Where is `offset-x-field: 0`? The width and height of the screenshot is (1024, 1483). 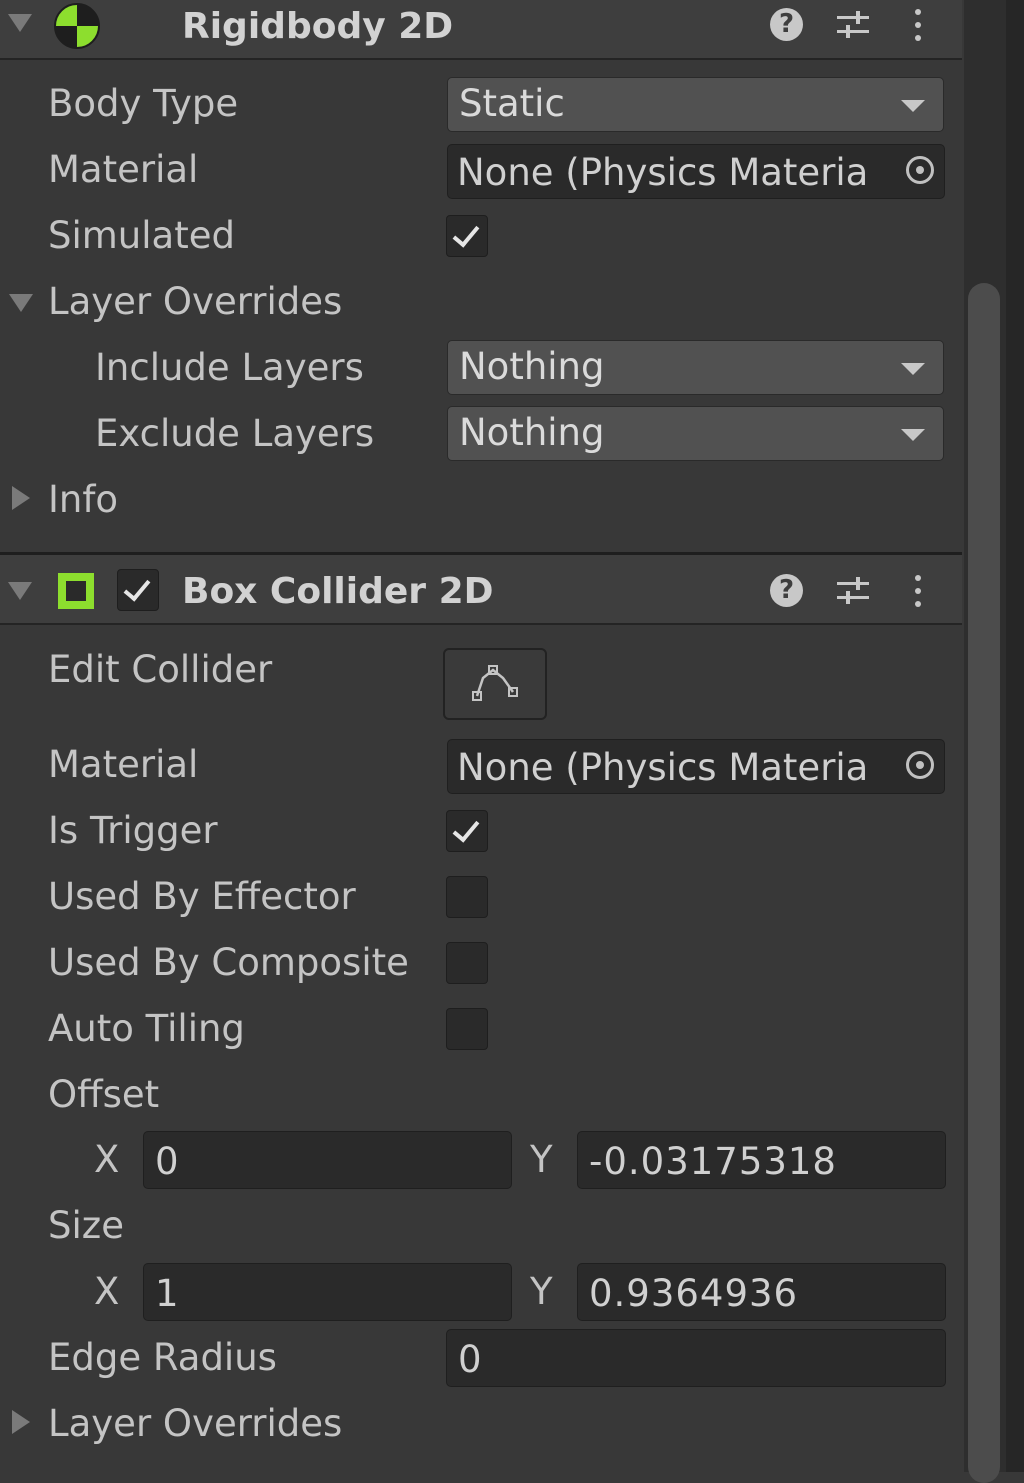
offset-x-field: 0 is located at coordinates (327, 1160).